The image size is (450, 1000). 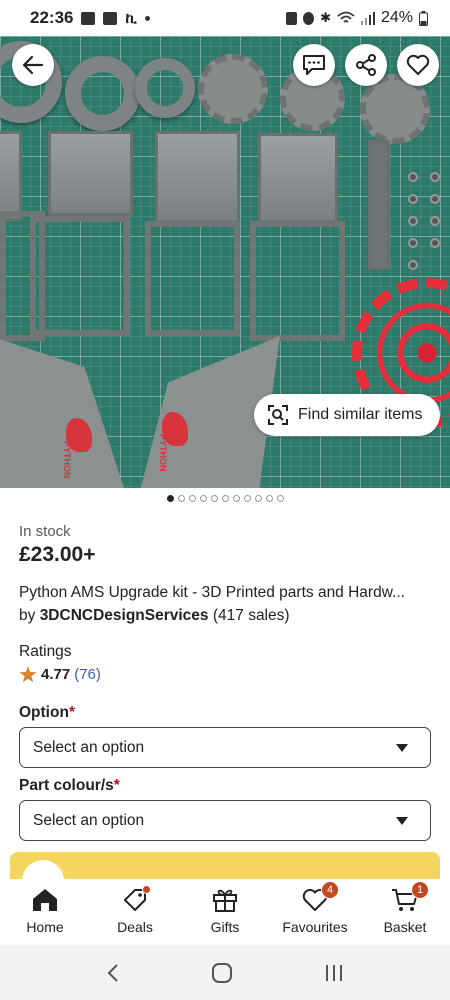 I want to click on nav-home: Home, so click(x=45, y=911).